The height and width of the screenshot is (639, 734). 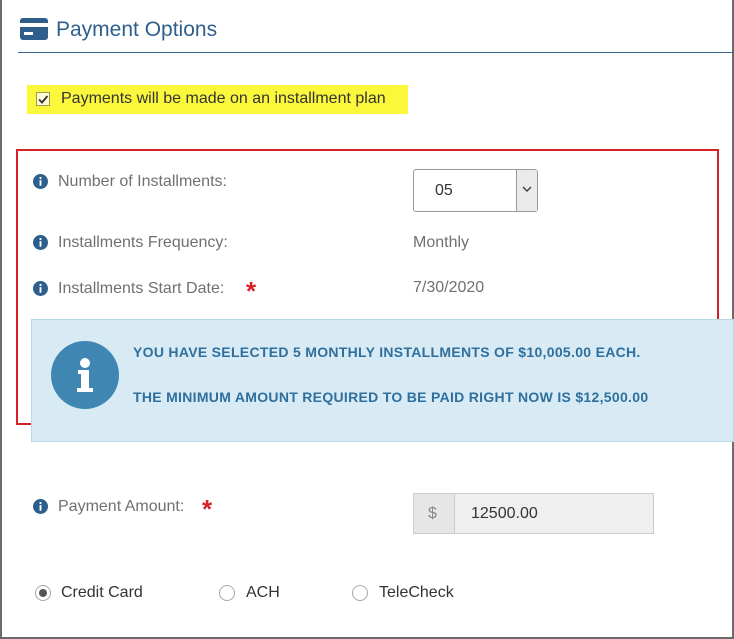 I want to click on section-title: Payment Options, so click(x=137, y=29).